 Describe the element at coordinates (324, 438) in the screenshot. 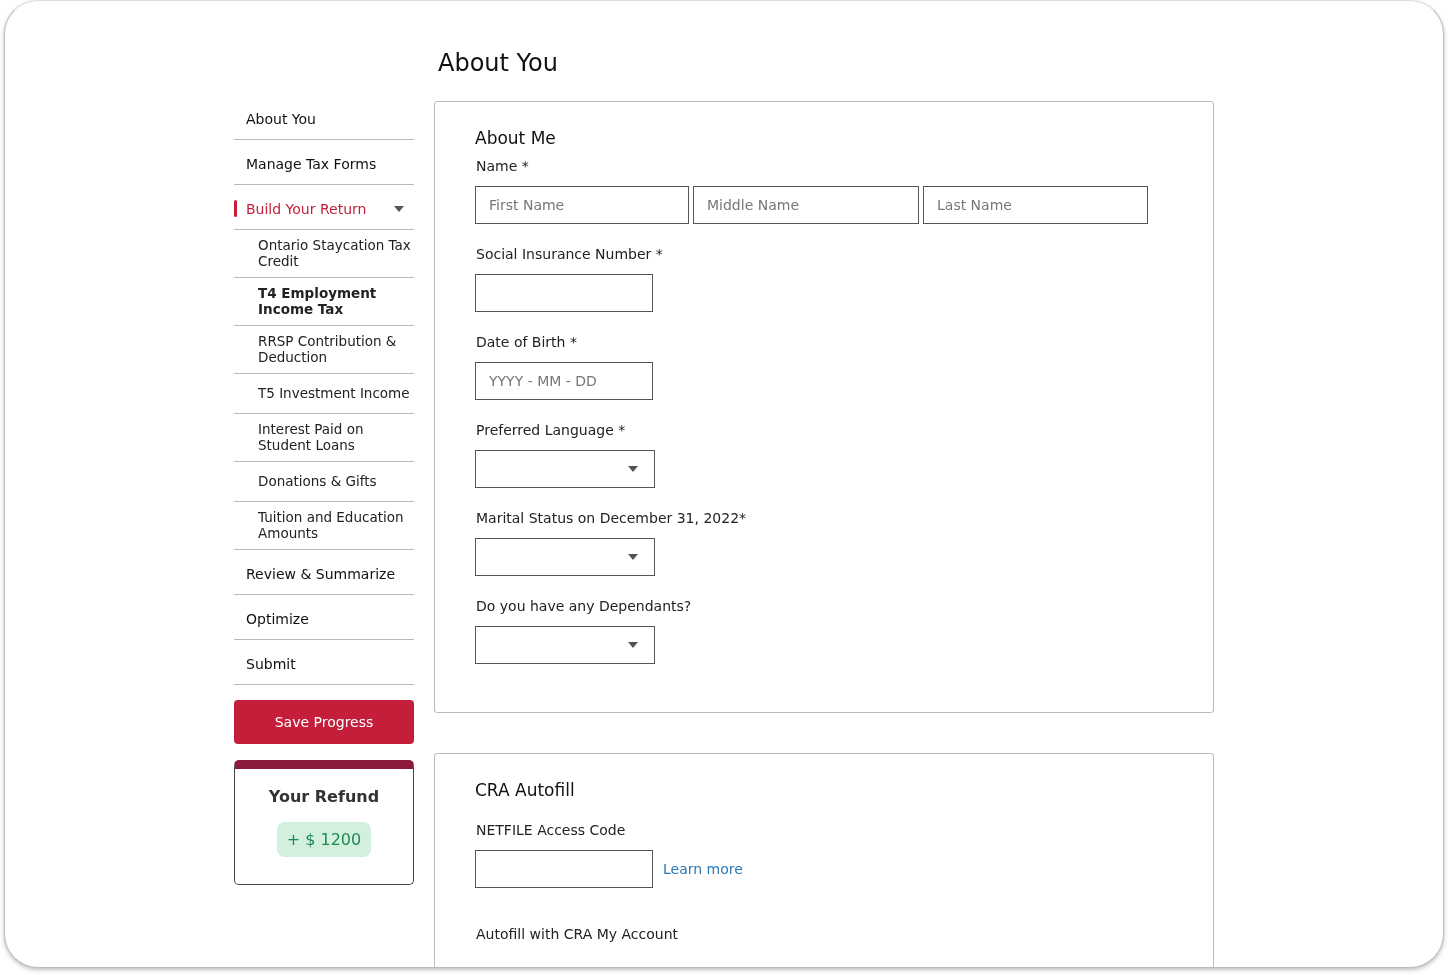

I see `sidebar-subitem: Interest Paid on Student Loans` at that location.